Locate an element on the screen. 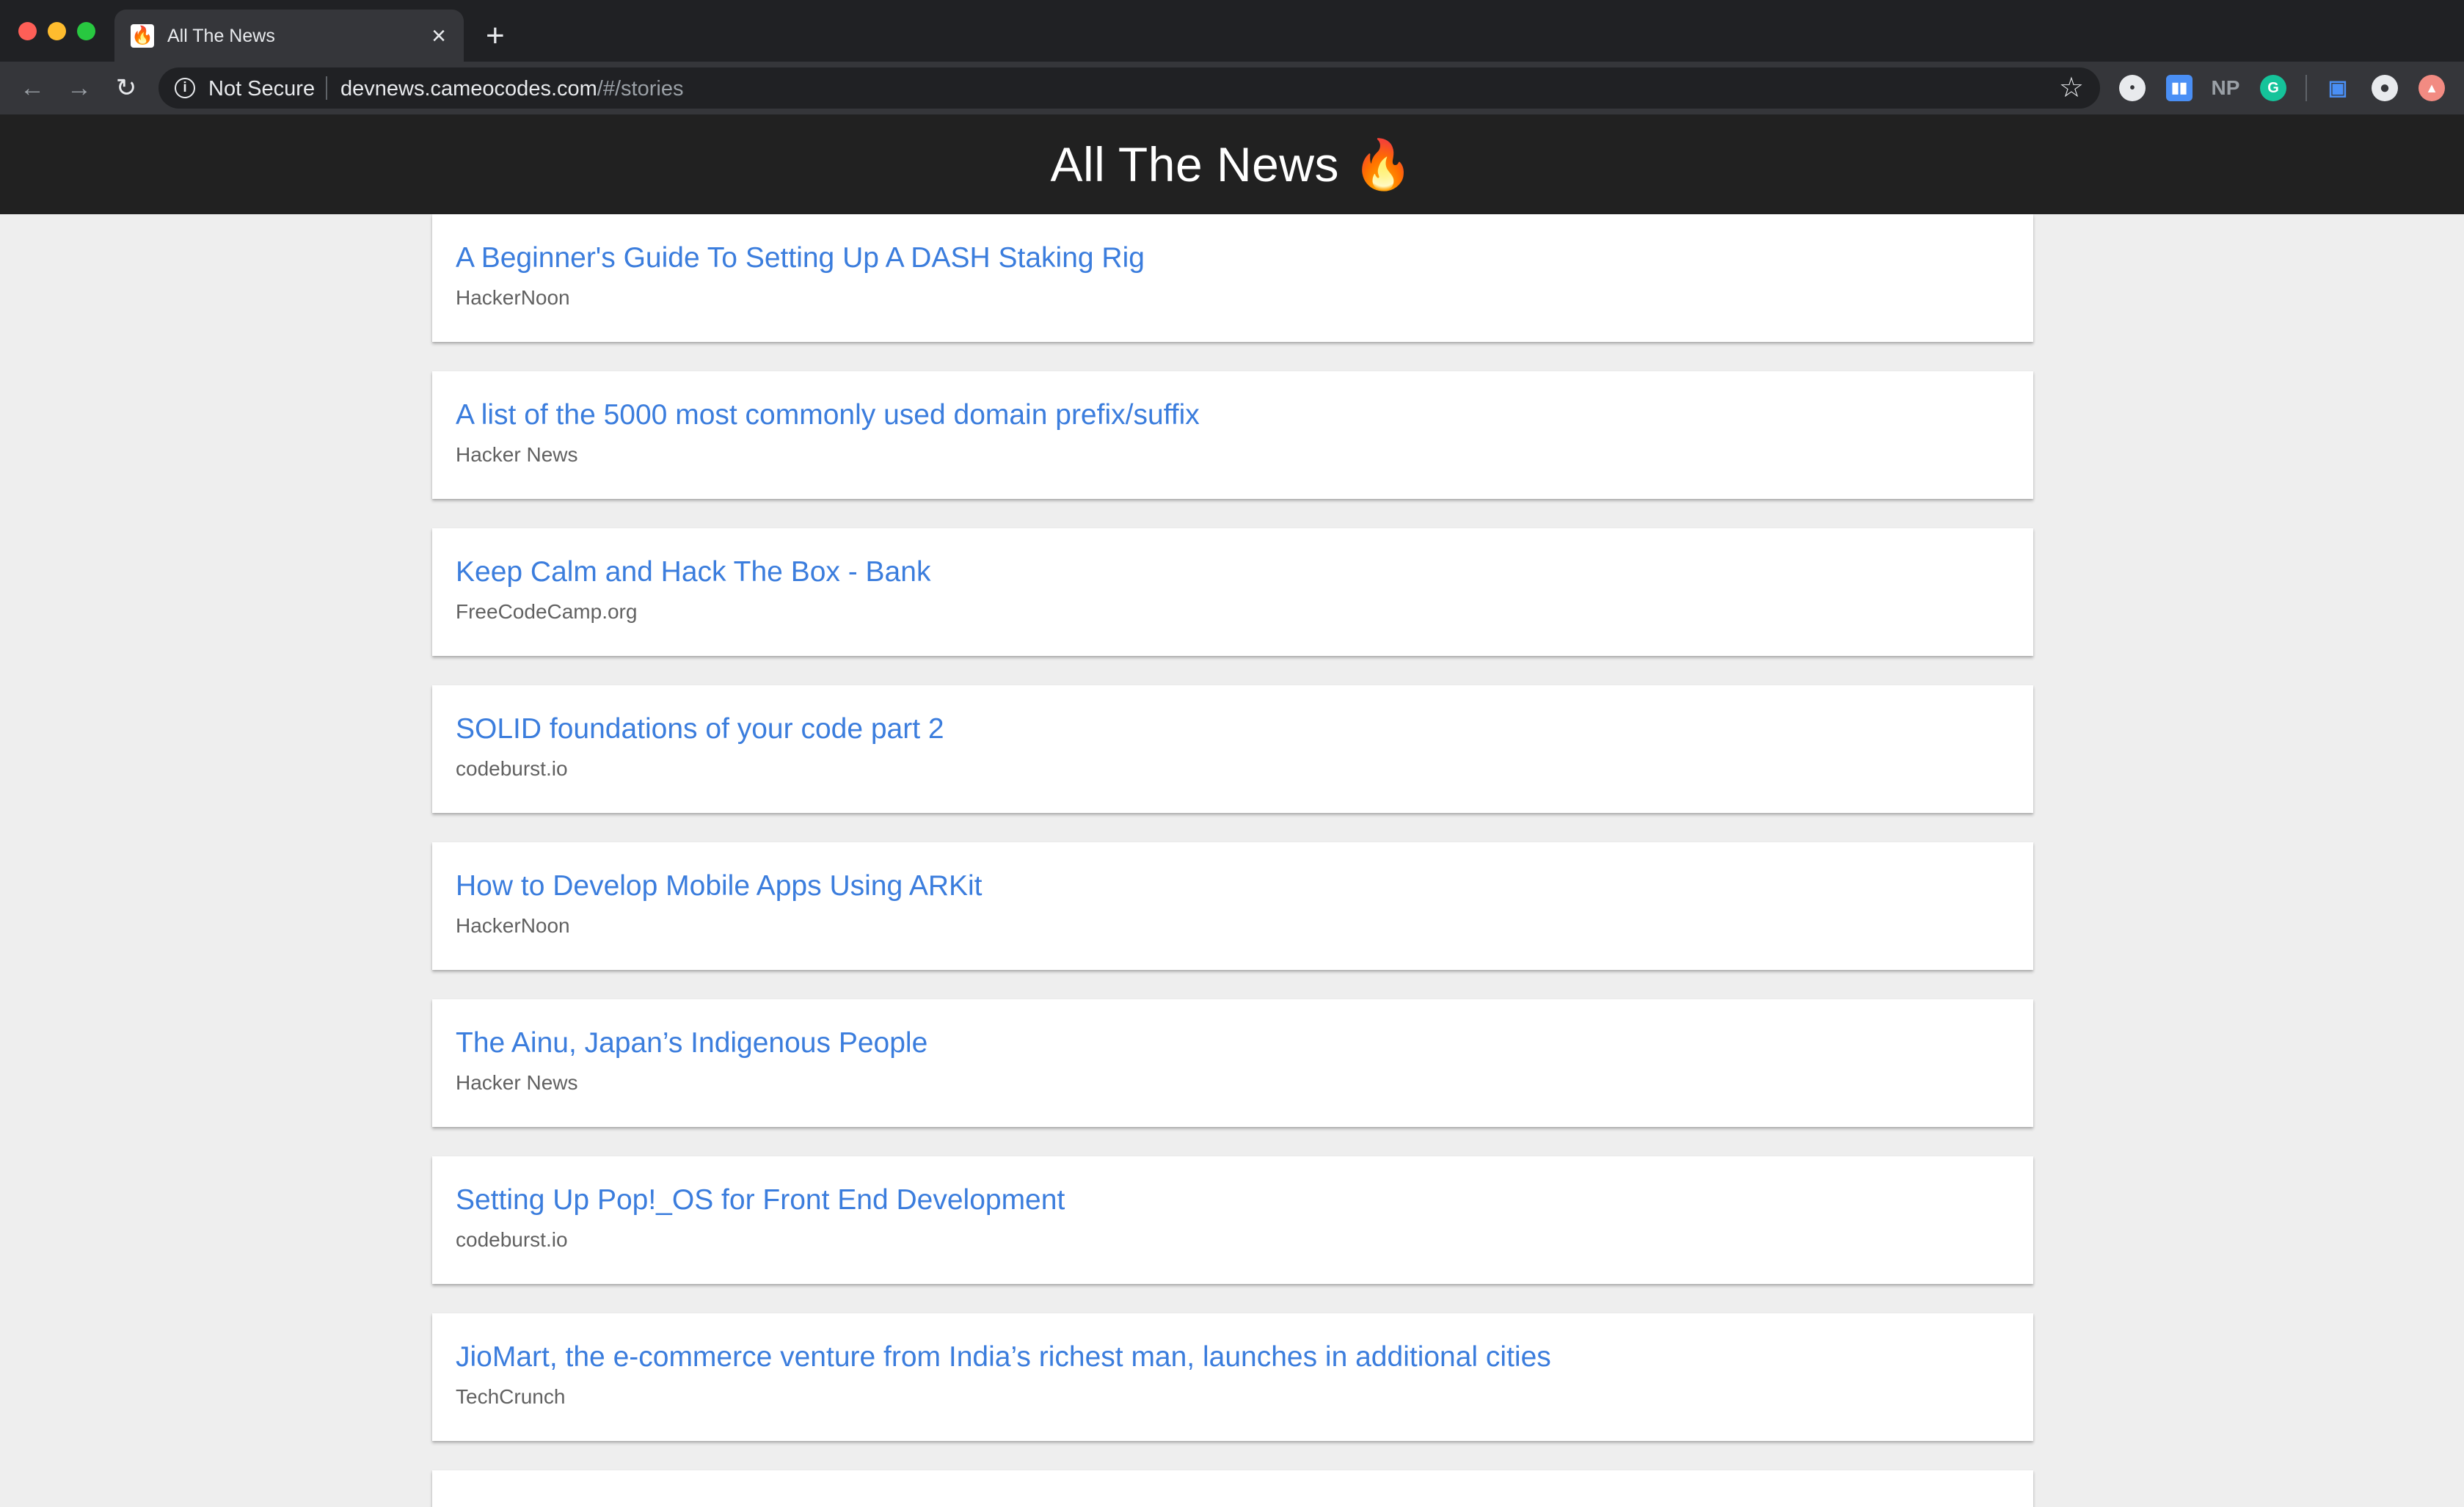  url-path: /#/stories is located at coordinates (640, 89).